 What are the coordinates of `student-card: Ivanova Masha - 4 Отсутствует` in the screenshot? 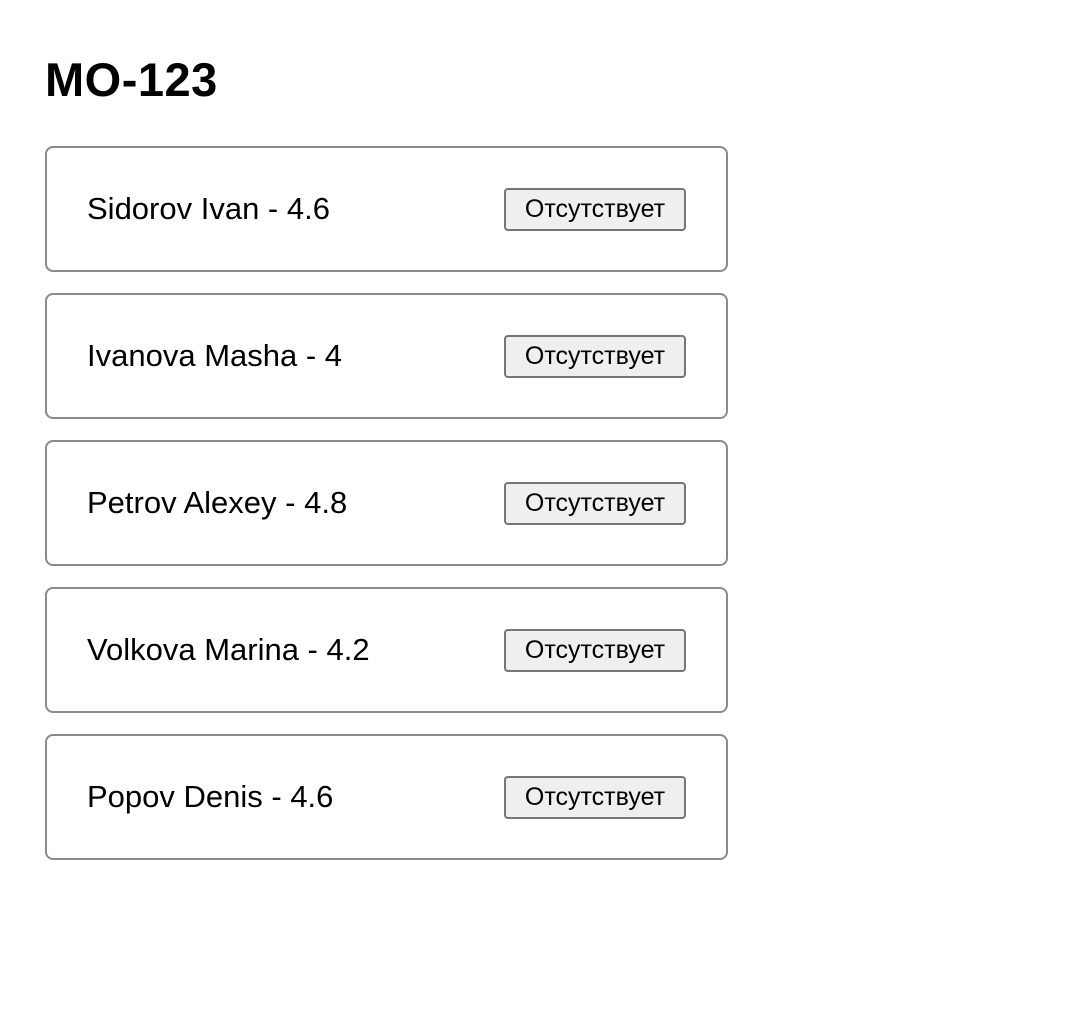 It's located at (386, 356).